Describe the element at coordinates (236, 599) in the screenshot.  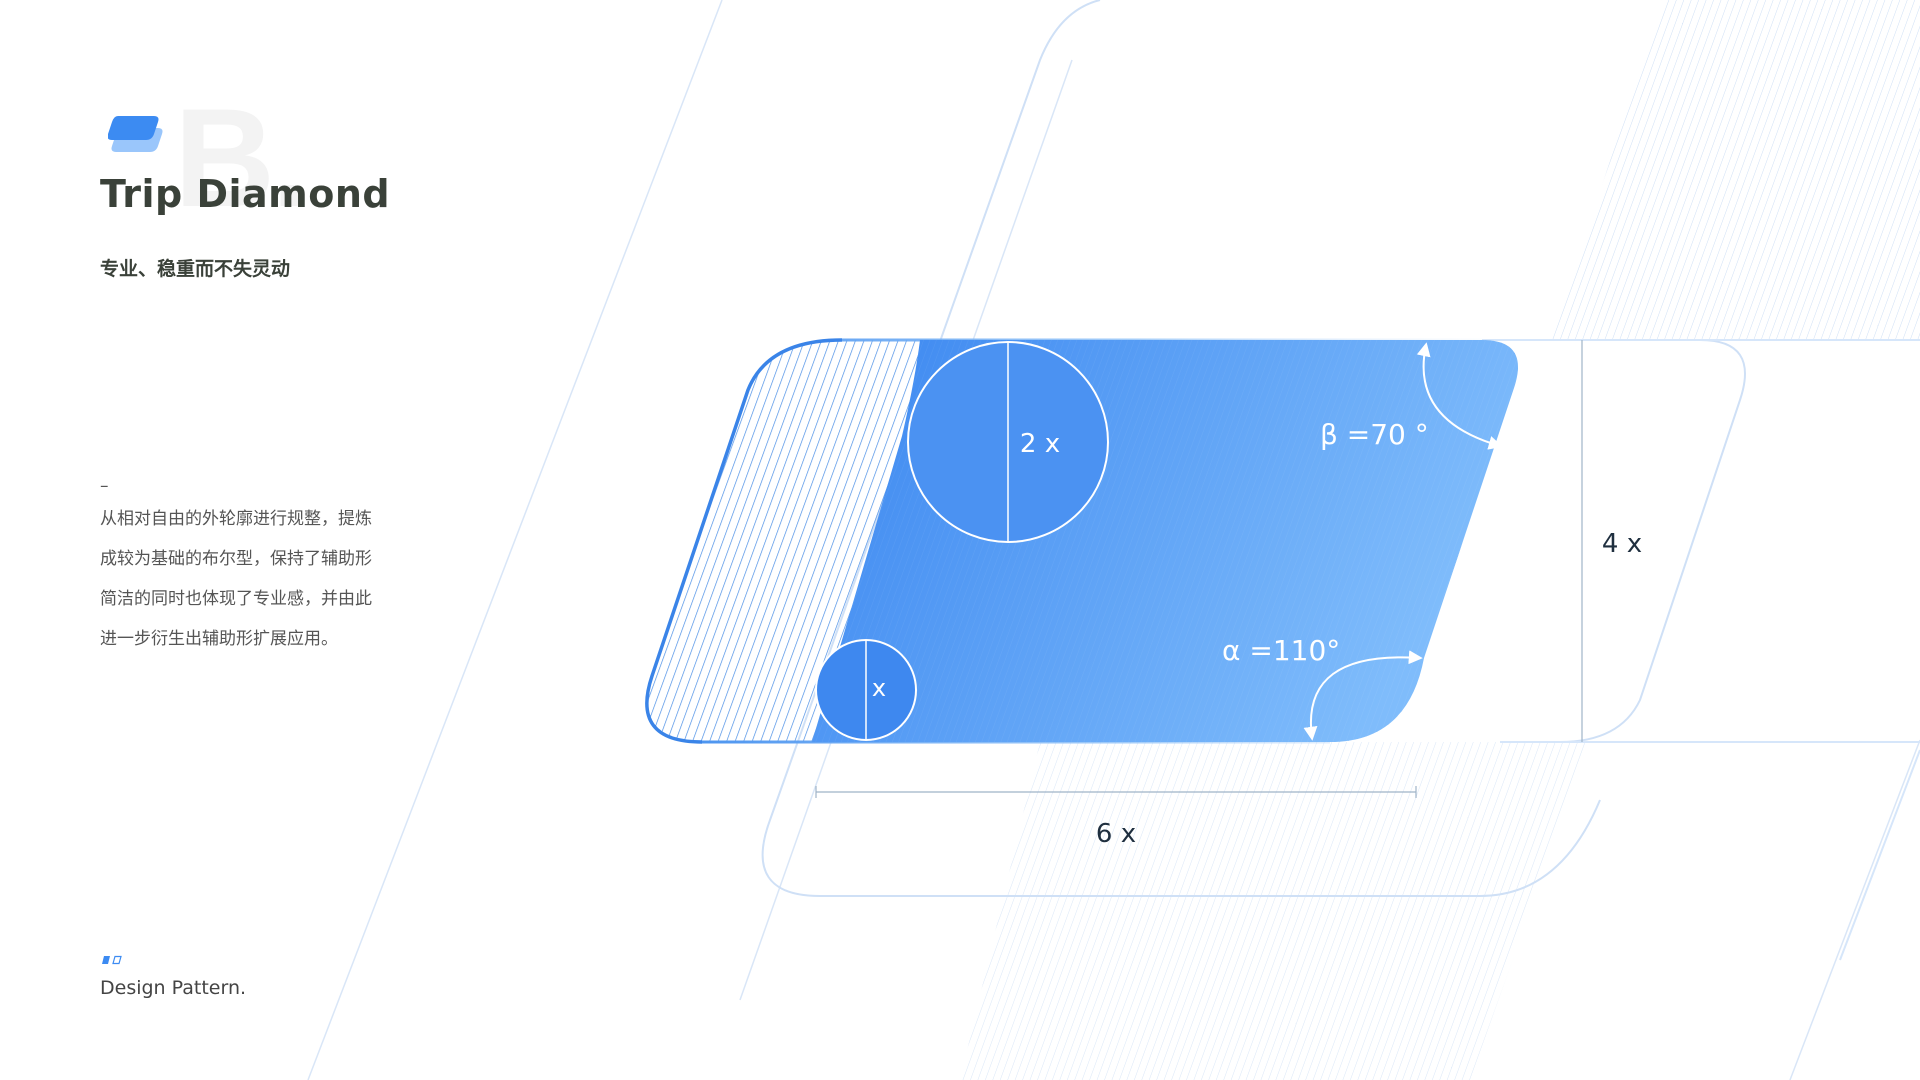
I see `description-line: 简洁的同时也体现了专业感，并由此` at that location.